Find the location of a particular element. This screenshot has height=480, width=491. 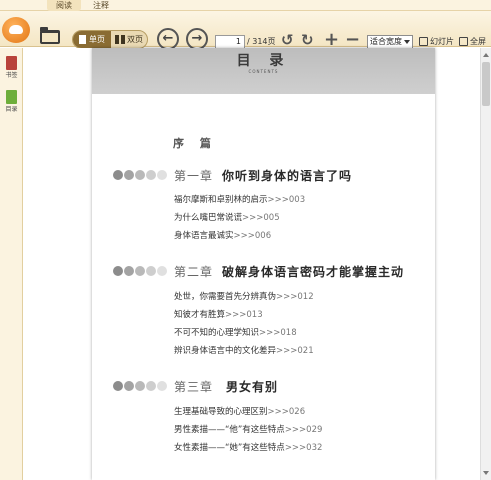

arrow-left-icon: ← is located at coordinates (168, 38).